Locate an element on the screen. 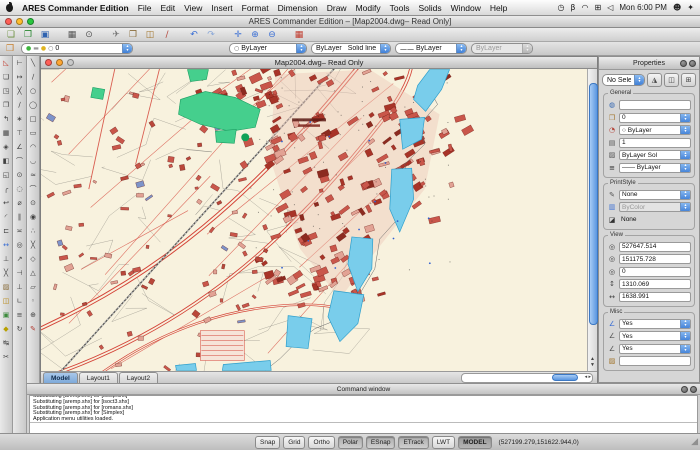 The image size is (700, 450). linescale-field: 1 is located at coordinates (655, 142).